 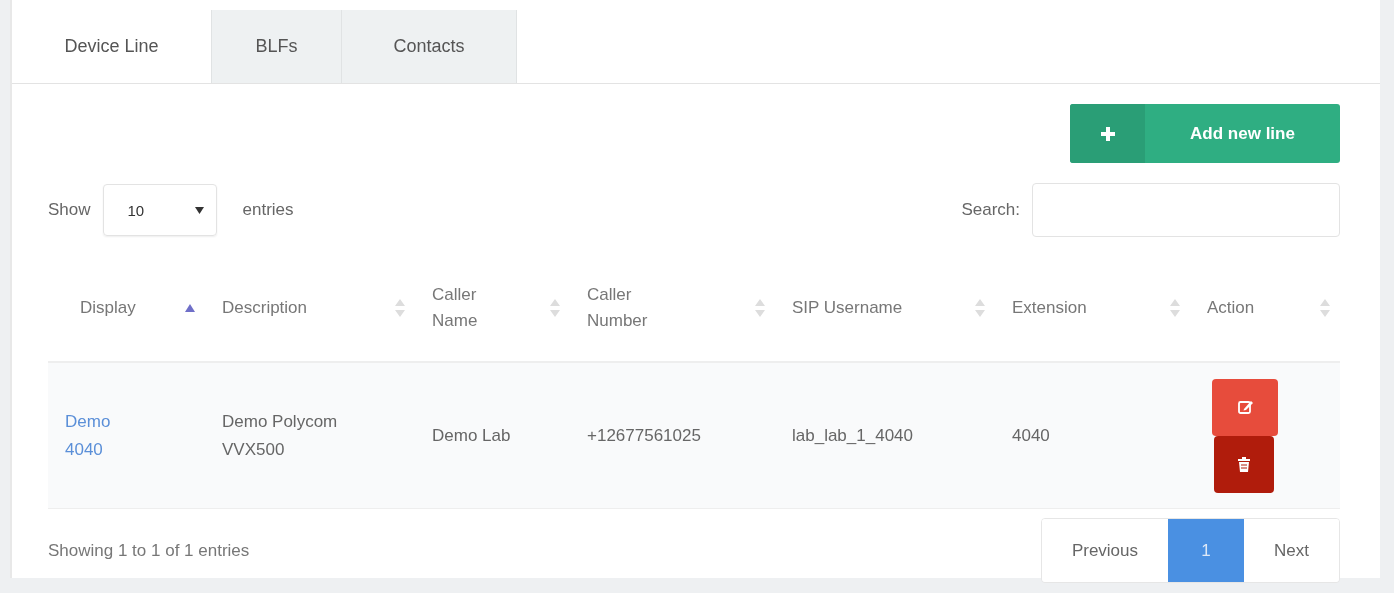 I want to click on tab: Contacts, so click(x=429, y=46).